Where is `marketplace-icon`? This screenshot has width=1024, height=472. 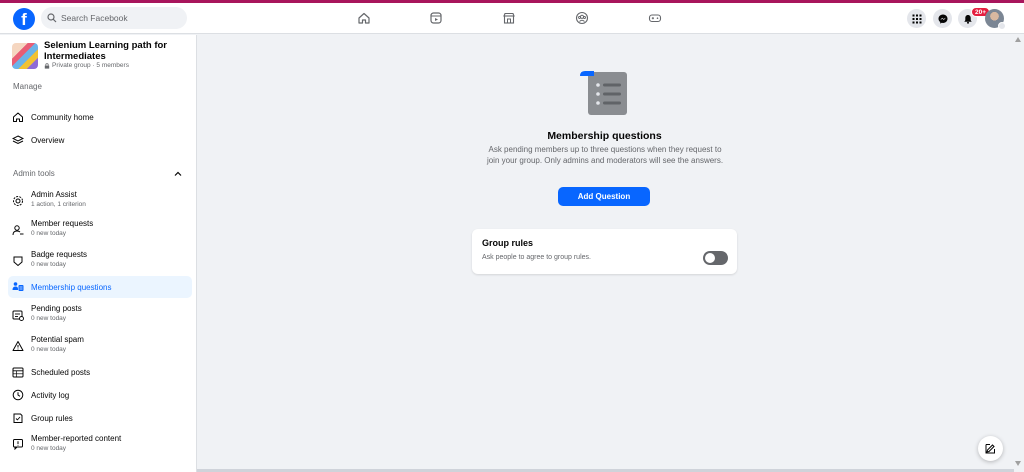
marketplace-icon is located at coordinates (509, 18).